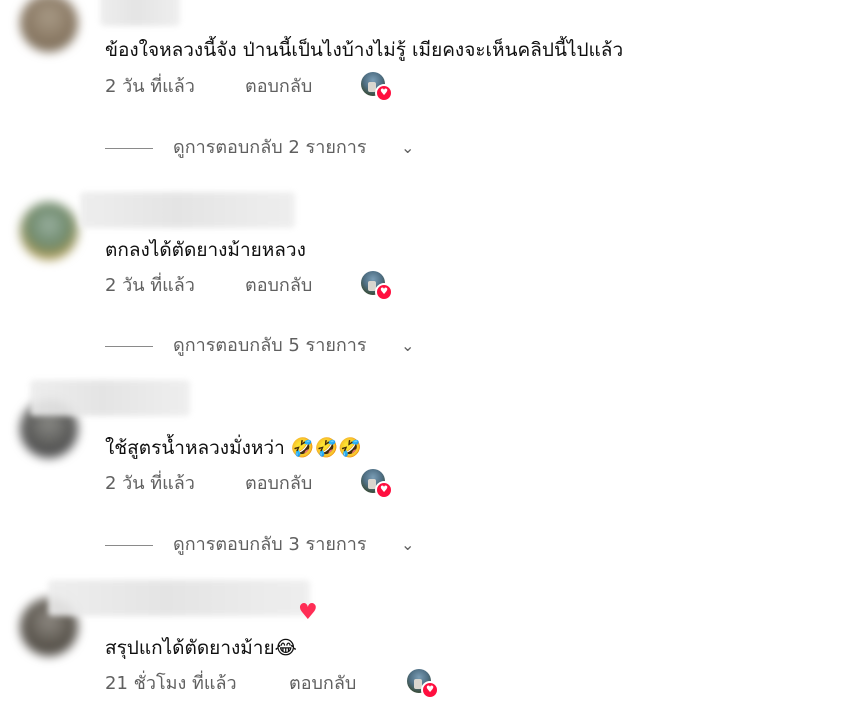  What do you see at coordinates (205, 250) in the screenshot?
I see `comment-text: ตกลงได้ตัดยางม้ายหลวง` at bounding box center [205, 250].